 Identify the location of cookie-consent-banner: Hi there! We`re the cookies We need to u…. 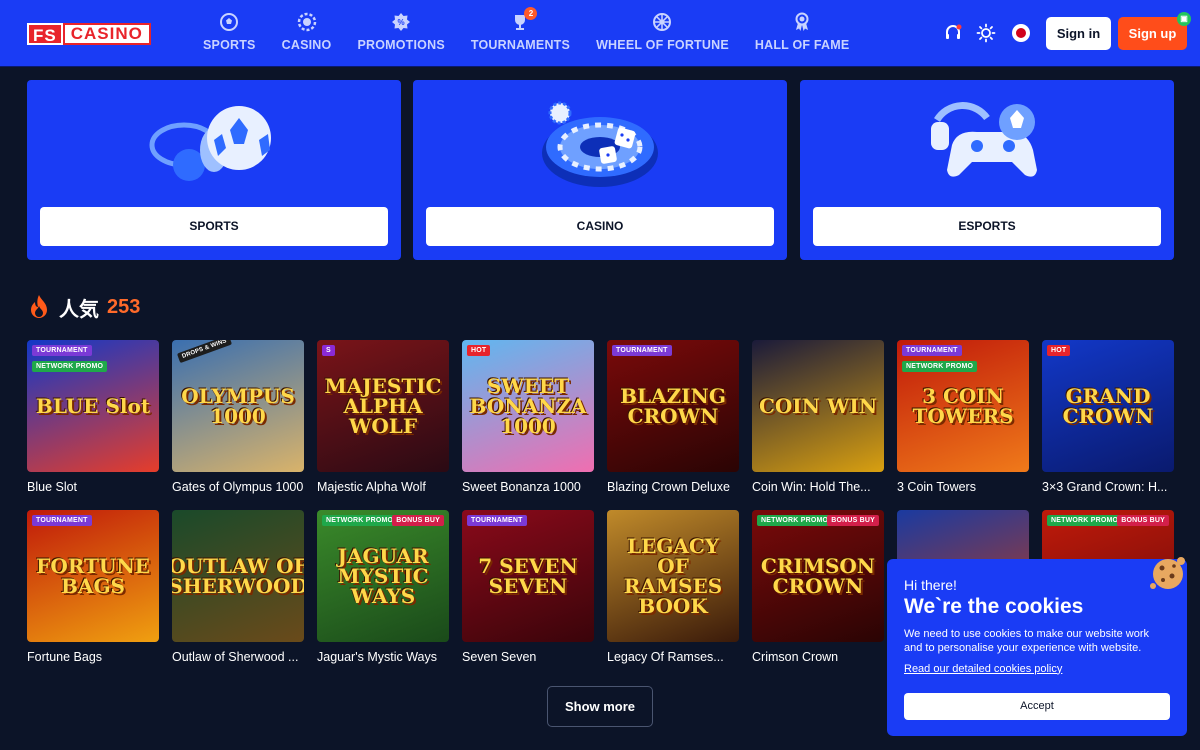
(1037, 647).